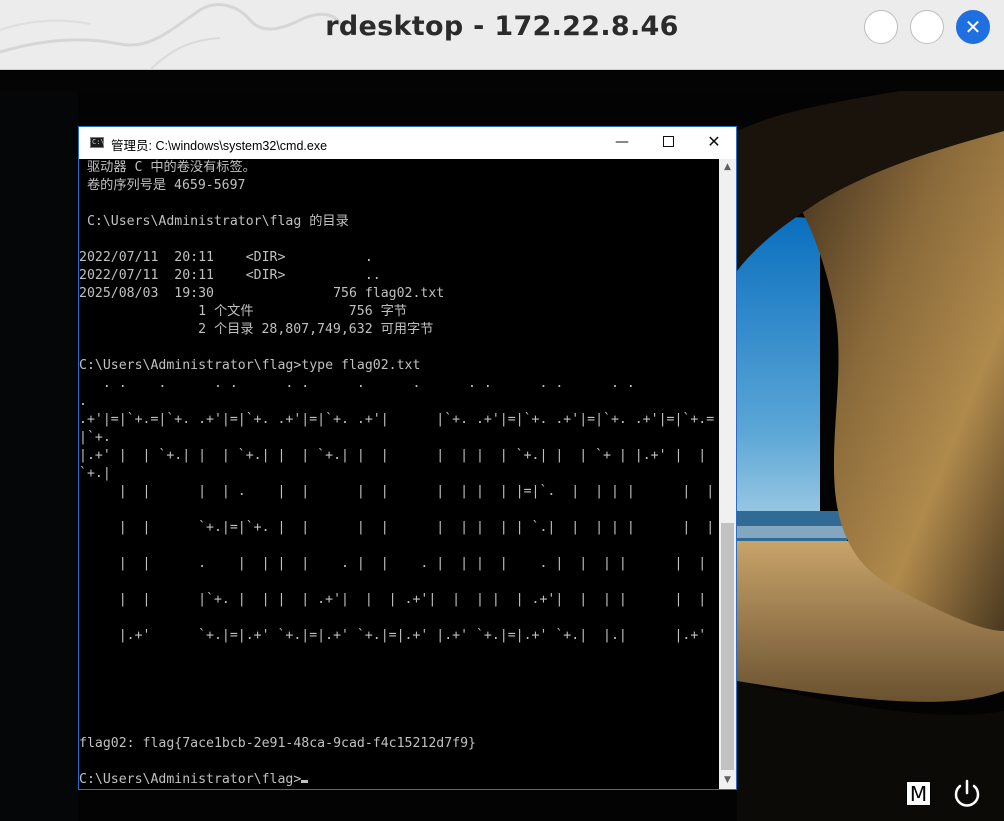 The width and height of the screenshot is (1004, 821). I want to click on terminal-line: 2022/07/11 20:11 <DIR> .., so click(230, 275).